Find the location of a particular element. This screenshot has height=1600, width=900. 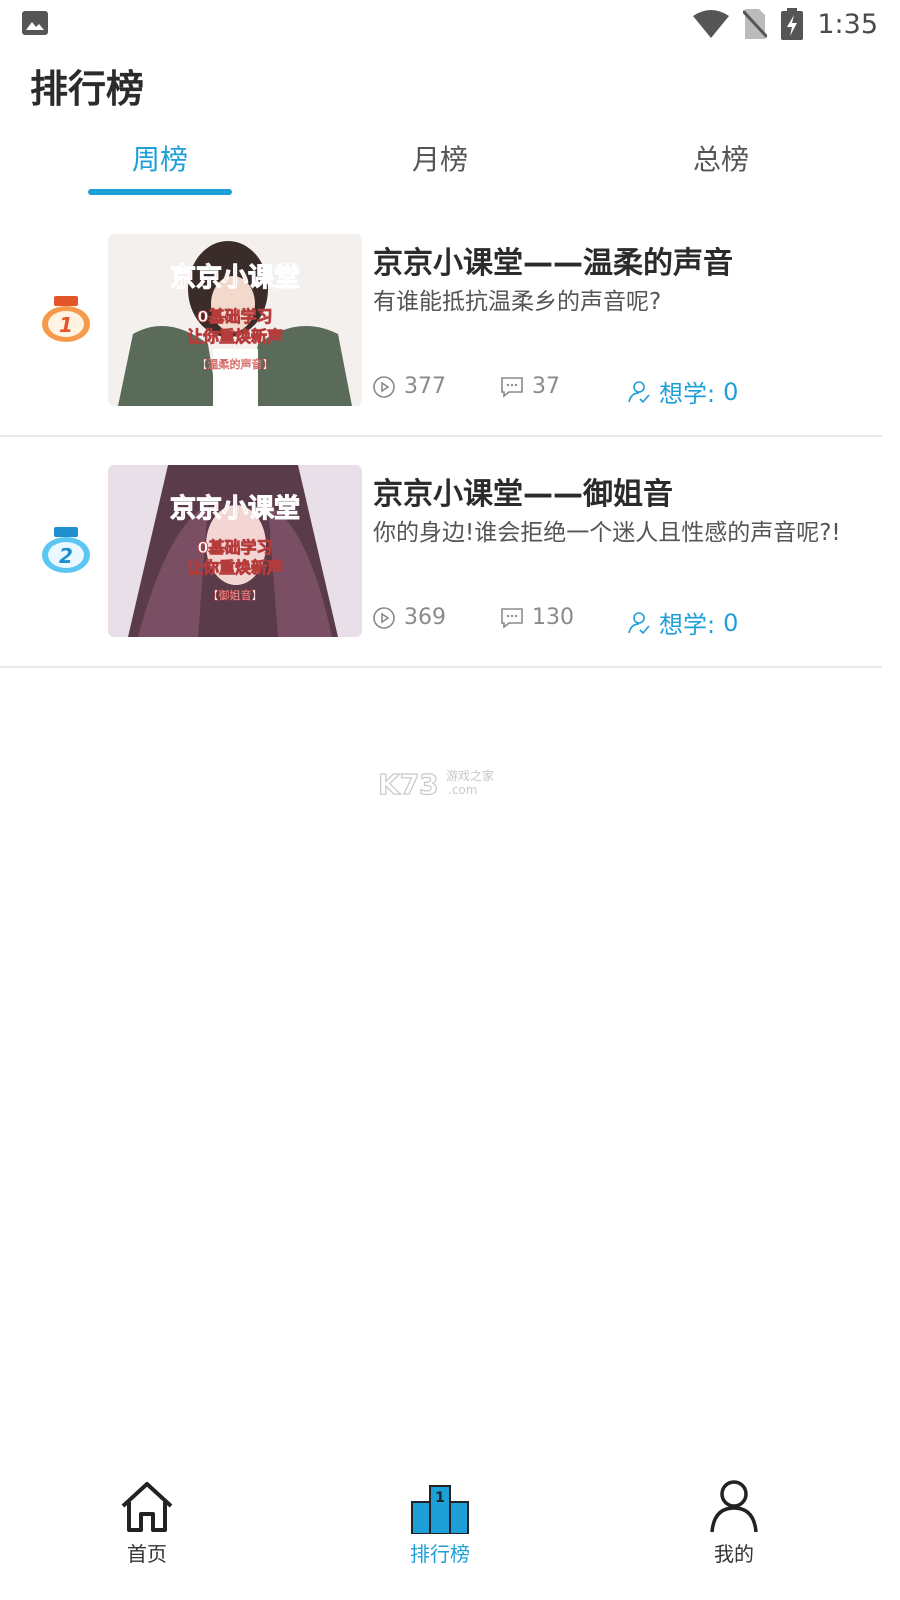

gallery-icon is located at coordinates (35, 23).